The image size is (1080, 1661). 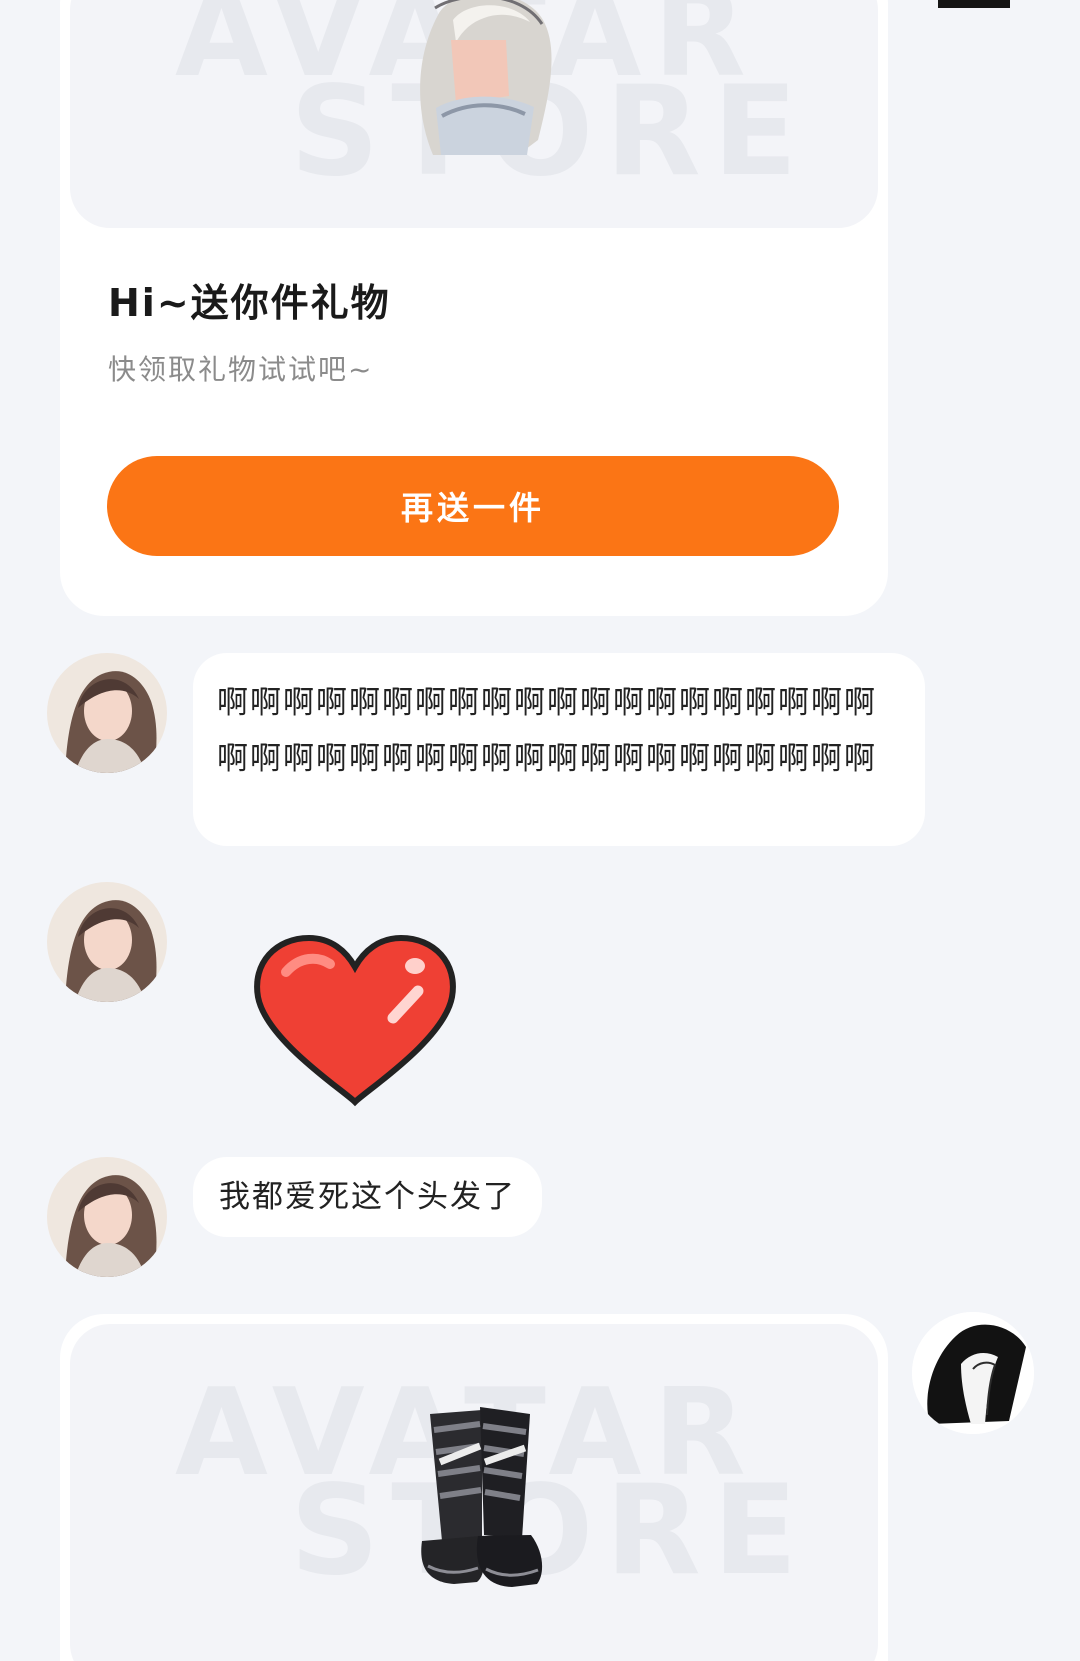 I want to click on message-bubble: 啊啊啊啊啊啊啊啊啊啊啊啊啊啊啊啊啊啊啊啊啊啊啊啊啊啊啊啊啊啊啊啊啊啊啊啊啊啊啊啊, so click(x=559, y=749).